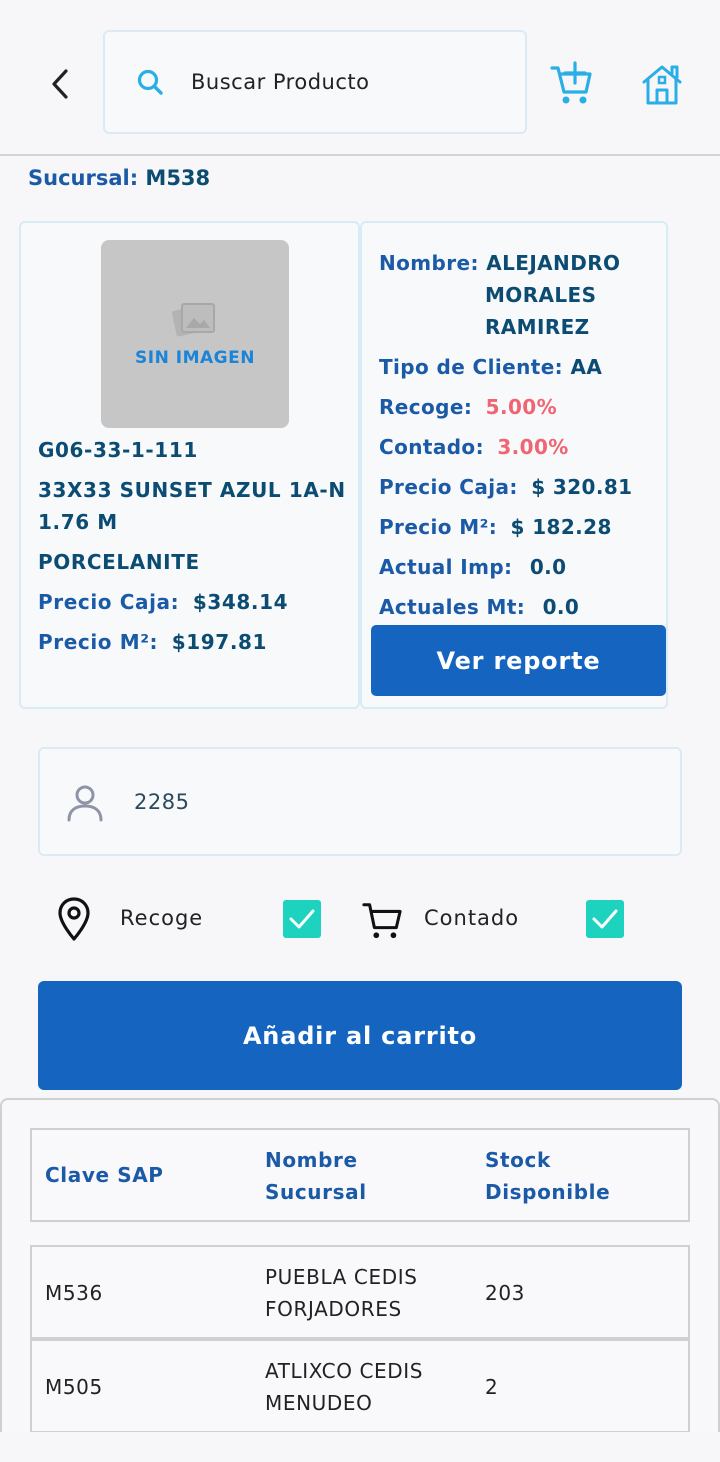  I want to click on back-button, so click(60, 84).